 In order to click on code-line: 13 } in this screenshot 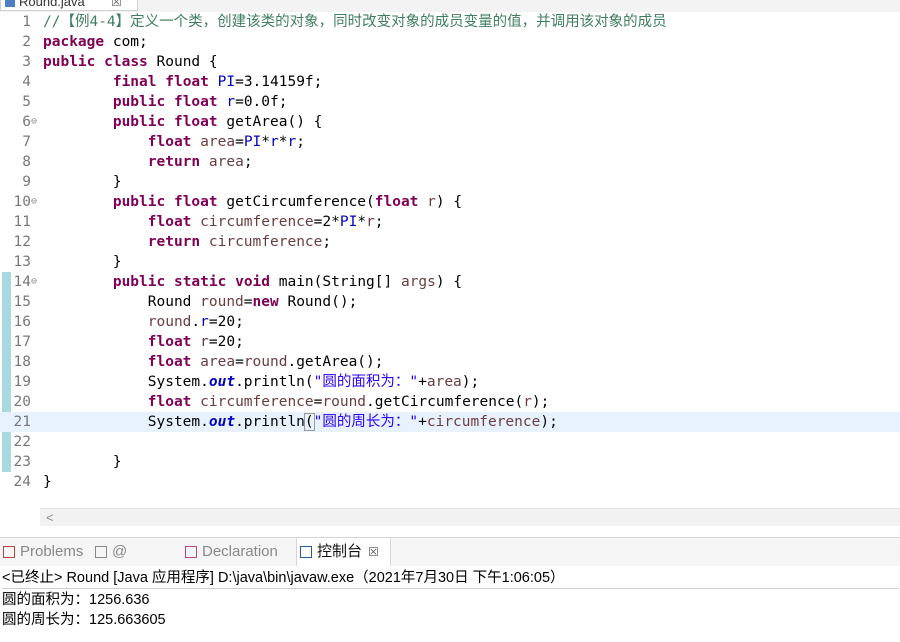, I will do `click(450, 262)`.